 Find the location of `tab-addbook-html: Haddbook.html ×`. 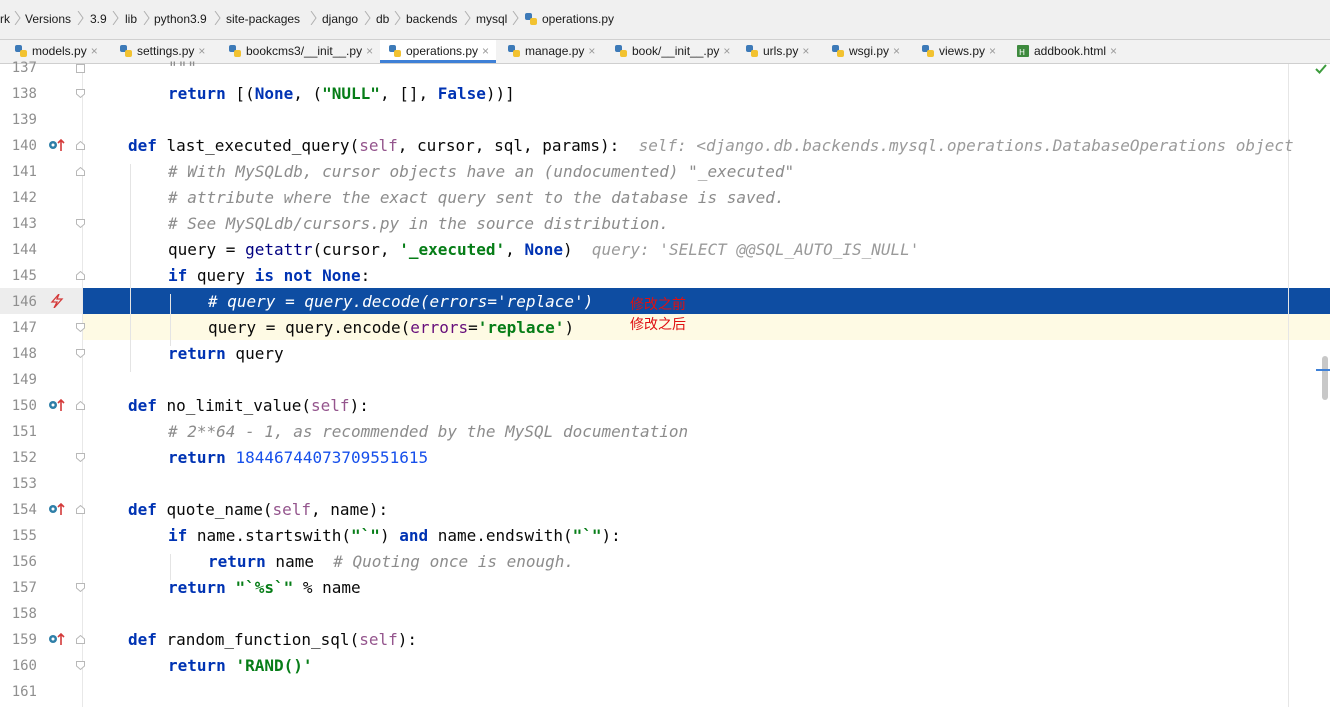

tab-addbook-html: Haddbook.html × is located at coordinates (1066, 51).